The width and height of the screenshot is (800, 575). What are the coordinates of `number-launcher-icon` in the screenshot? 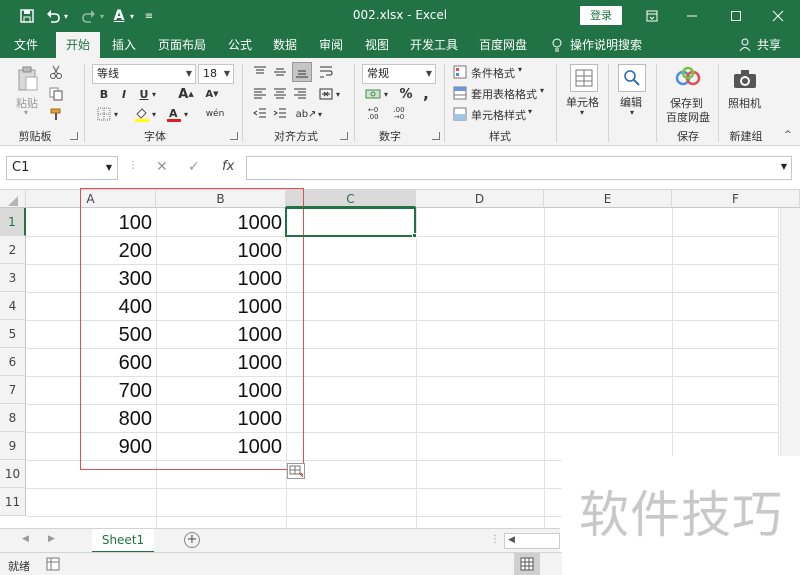 It's located at (436, 136).